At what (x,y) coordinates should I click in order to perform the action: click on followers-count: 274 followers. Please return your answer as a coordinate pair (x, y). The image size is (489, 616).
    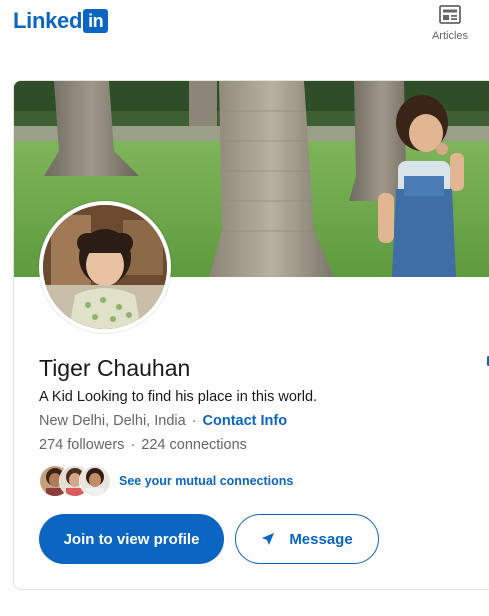
    Looking at the image, I should click on (82, 445).